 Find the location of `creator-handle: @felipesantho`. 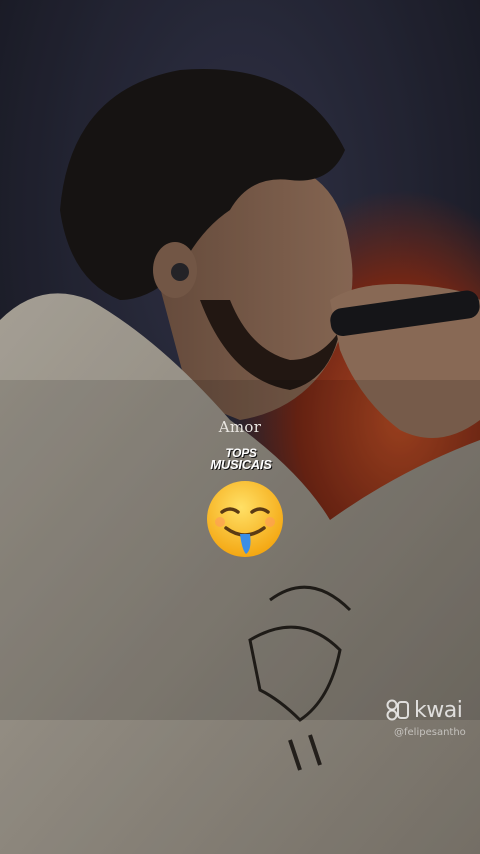

creator-handle: @felipesantho is located at coordinates (430, 732).